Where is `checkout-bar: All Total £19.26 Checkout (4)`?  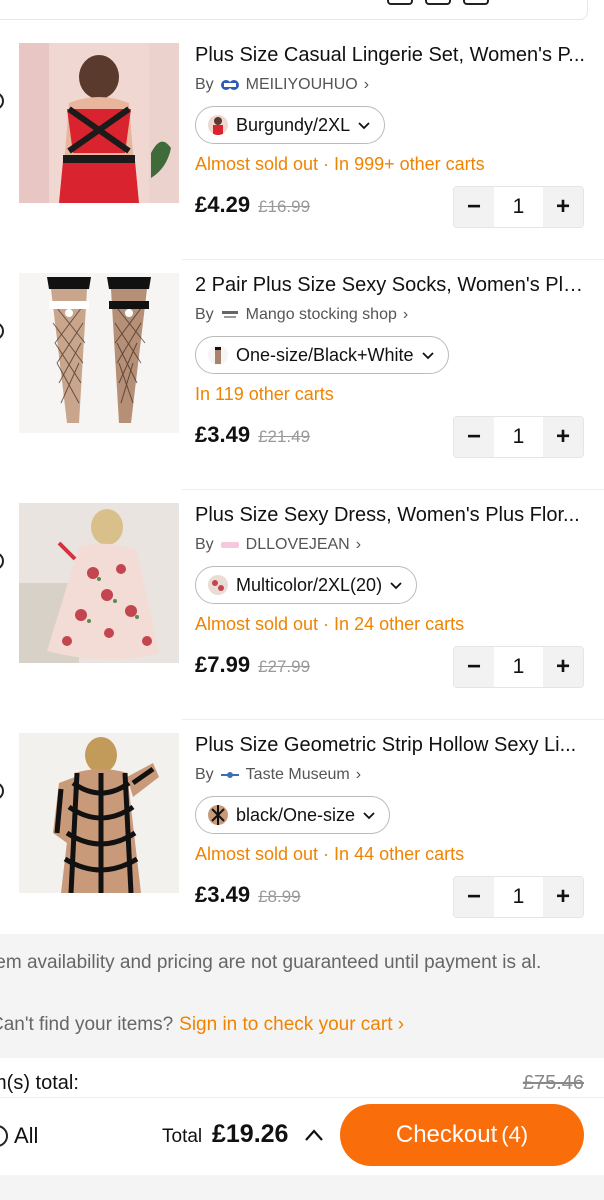
checkout-bar: All Total £19.26 Checkout (4) is located at coordinates (302, 1136).